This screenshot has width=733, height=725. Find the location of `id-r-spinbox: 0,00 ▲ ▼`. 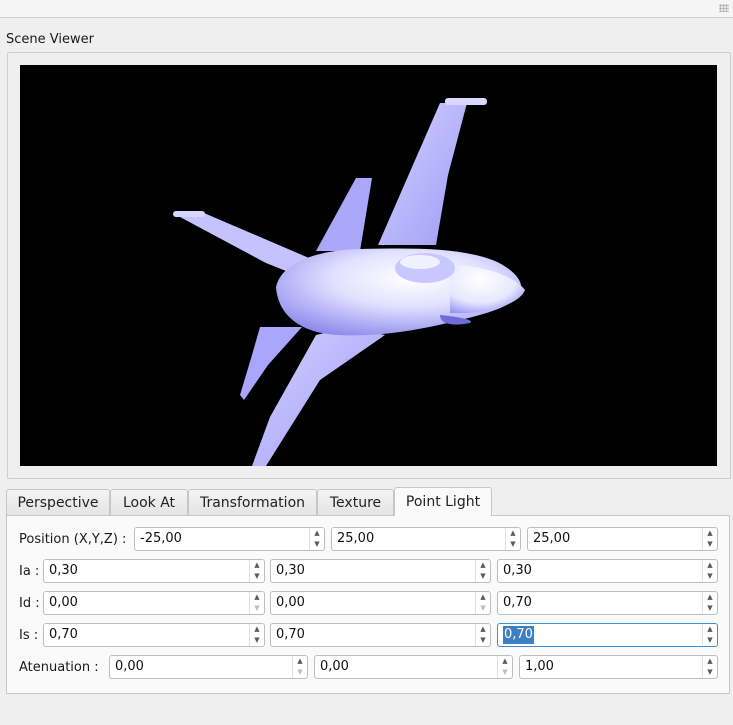

id-r-spinbox: 0,00 ▲ ▼ is located at coordinates (154, 603).